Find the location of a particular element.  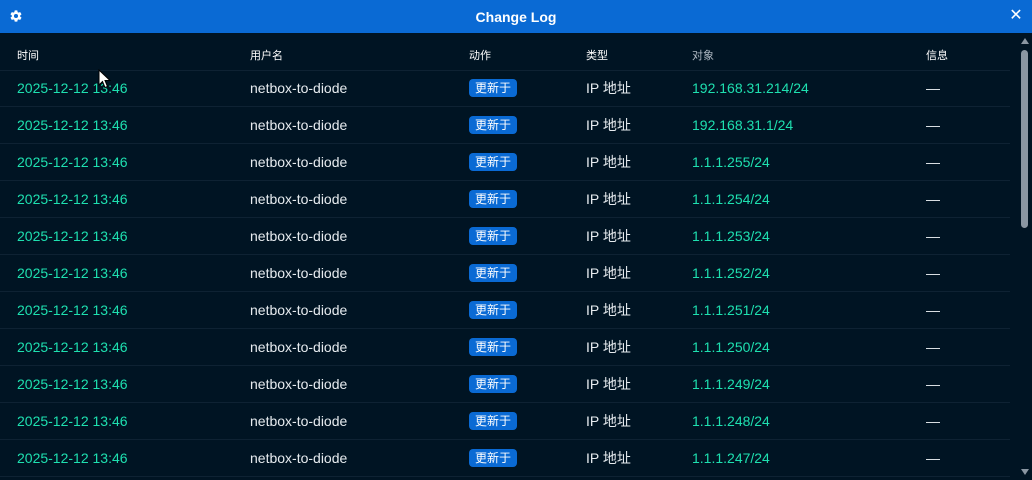

header-message: 信息 is located at coordinates (937, 56).